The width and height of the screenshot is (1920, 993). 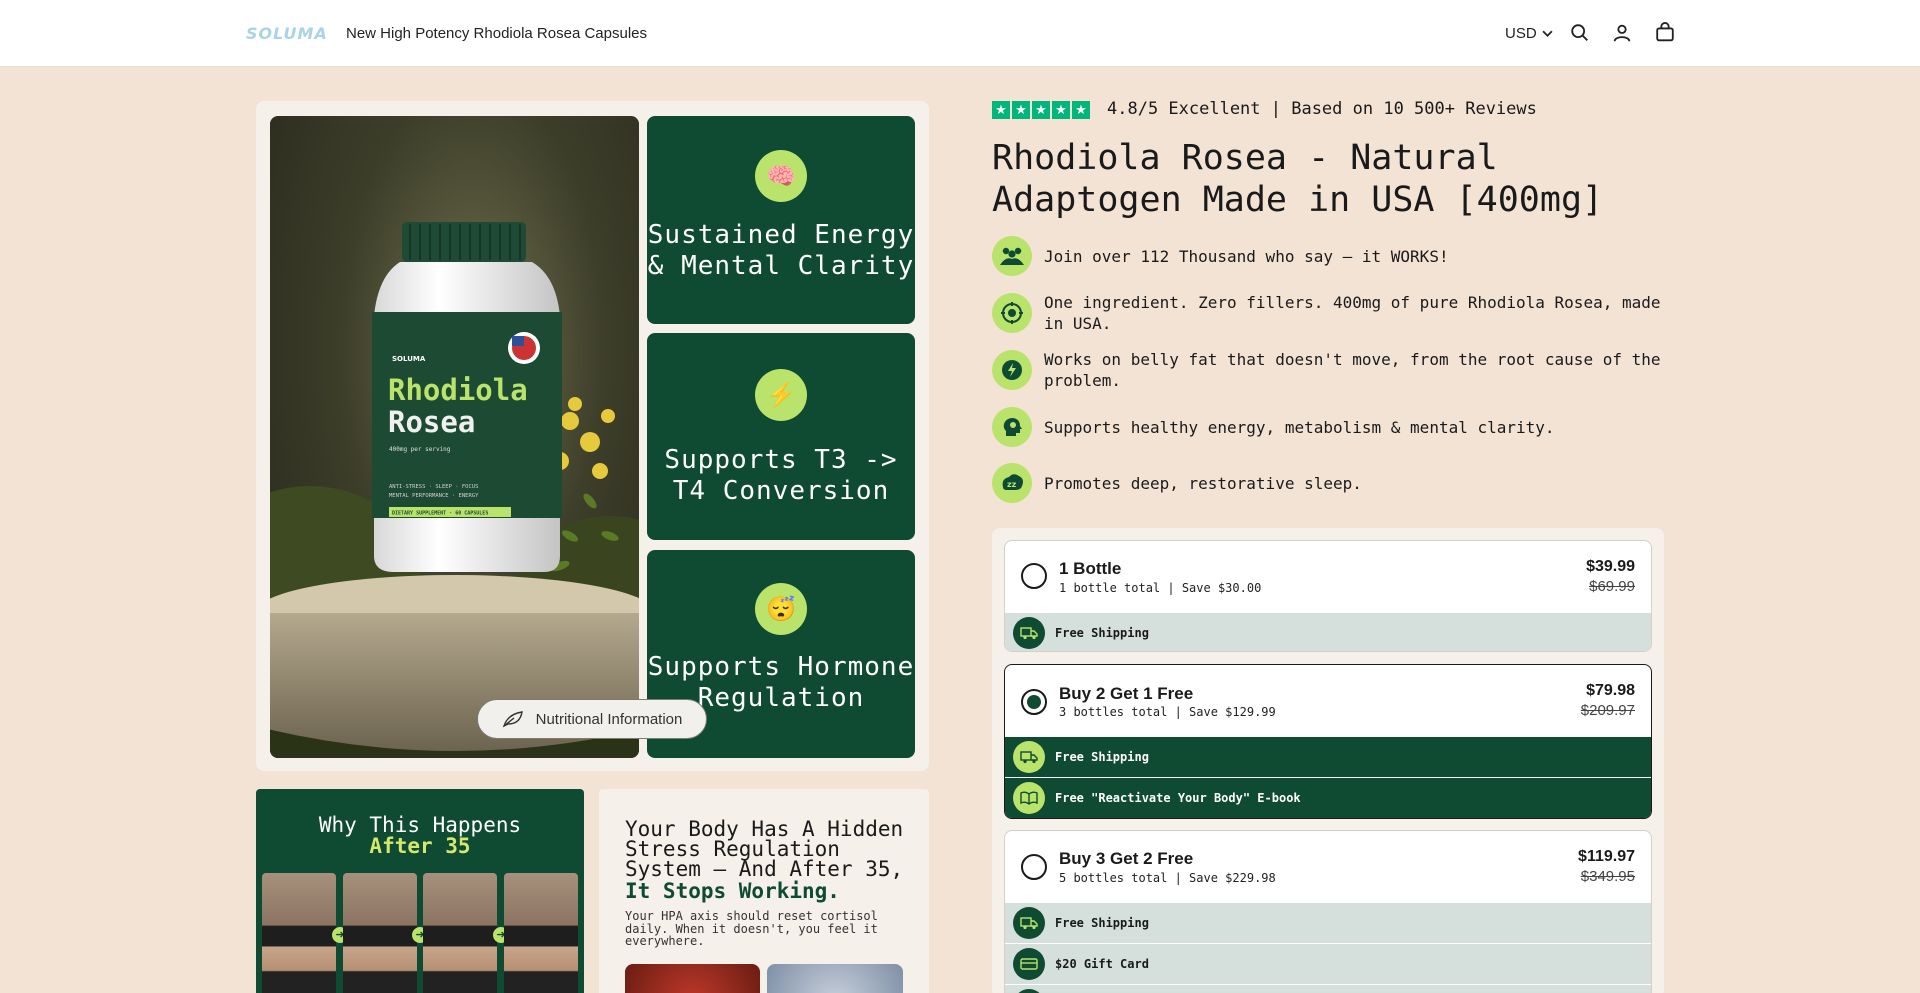 What do you see at coordinates (781, 475) in the screenshot?
I see `feature-tile-text: Supports T3 -> T4 Conversion` at bounding box center [781, 475].